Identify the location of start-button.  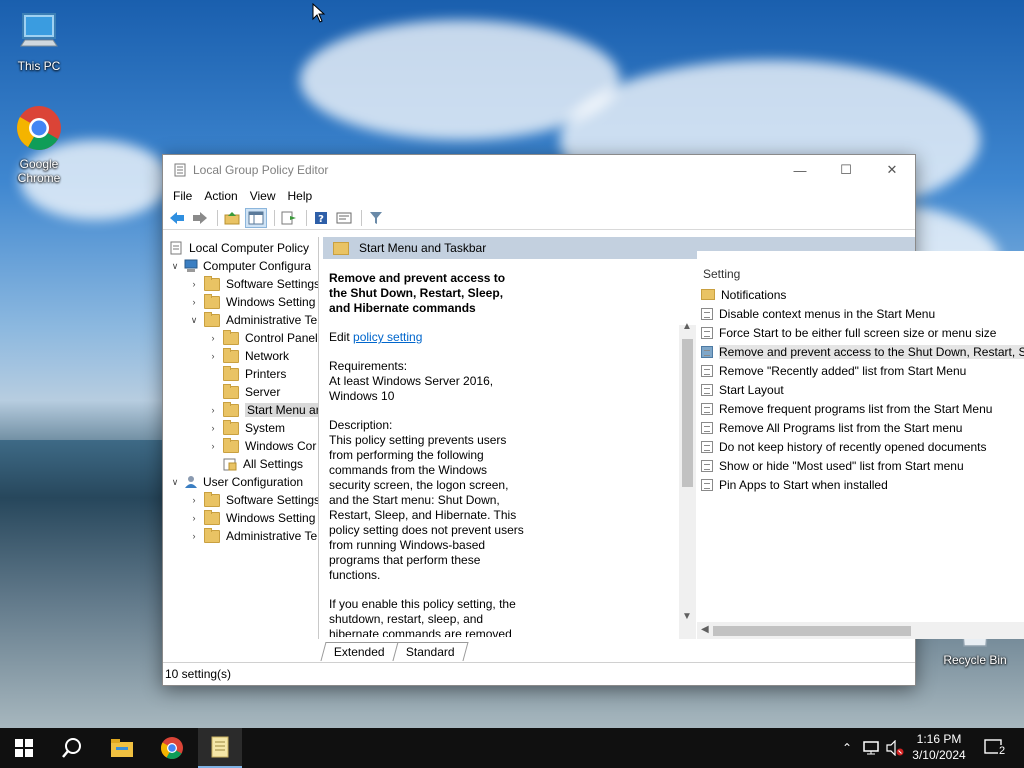
(24, 748).